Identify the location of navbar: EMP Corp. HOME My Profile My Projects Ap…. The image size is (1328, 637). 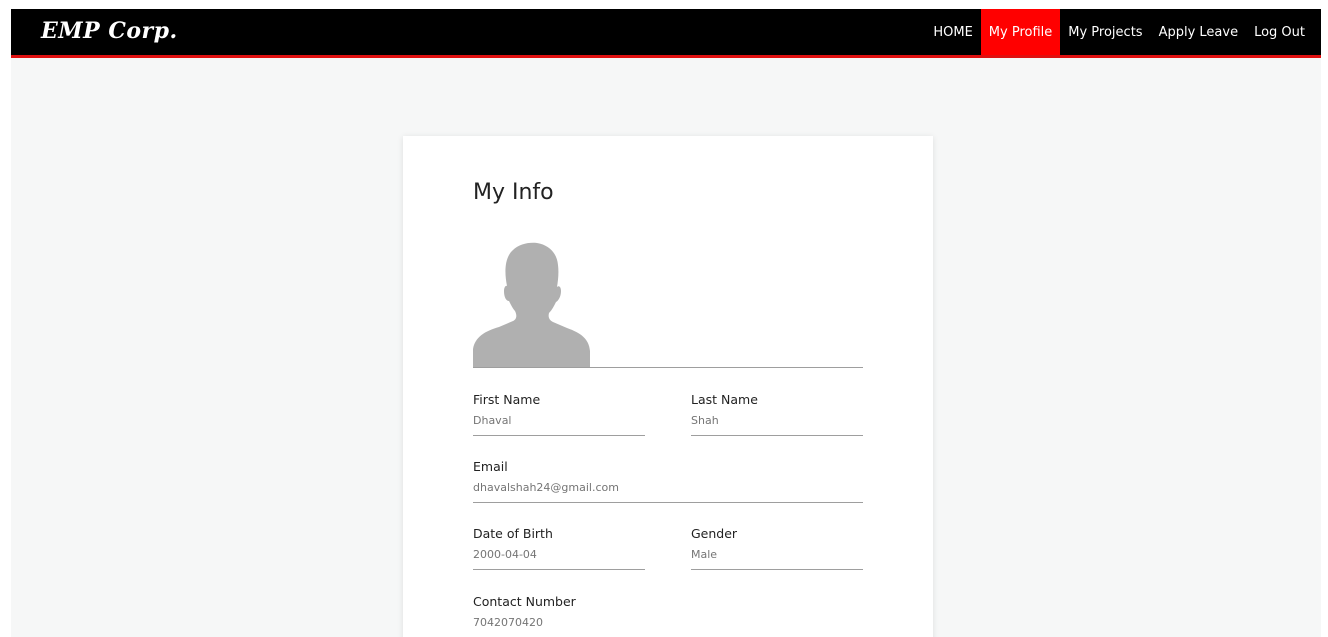
(666, 33).